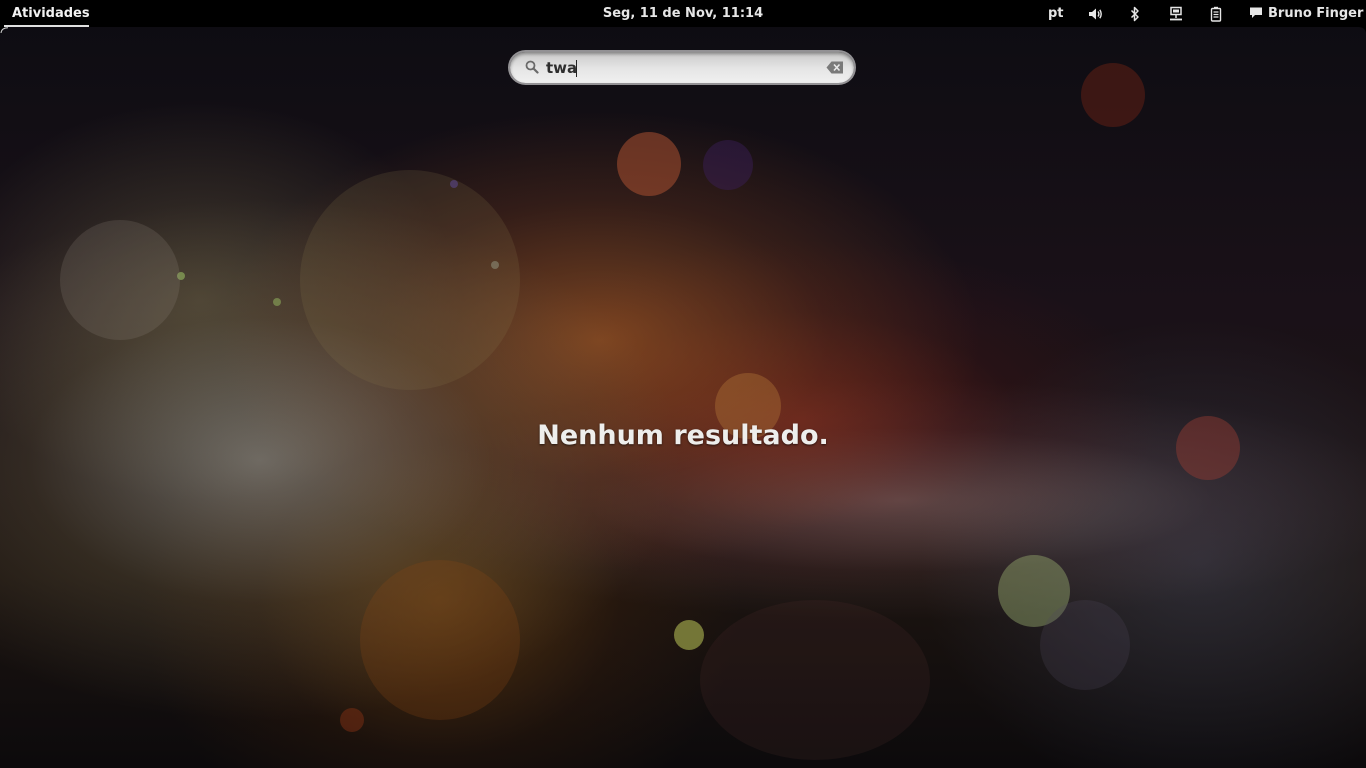 This screenshot has height=768, width=1366. I want to click on text-cursor, so click(576, 68).